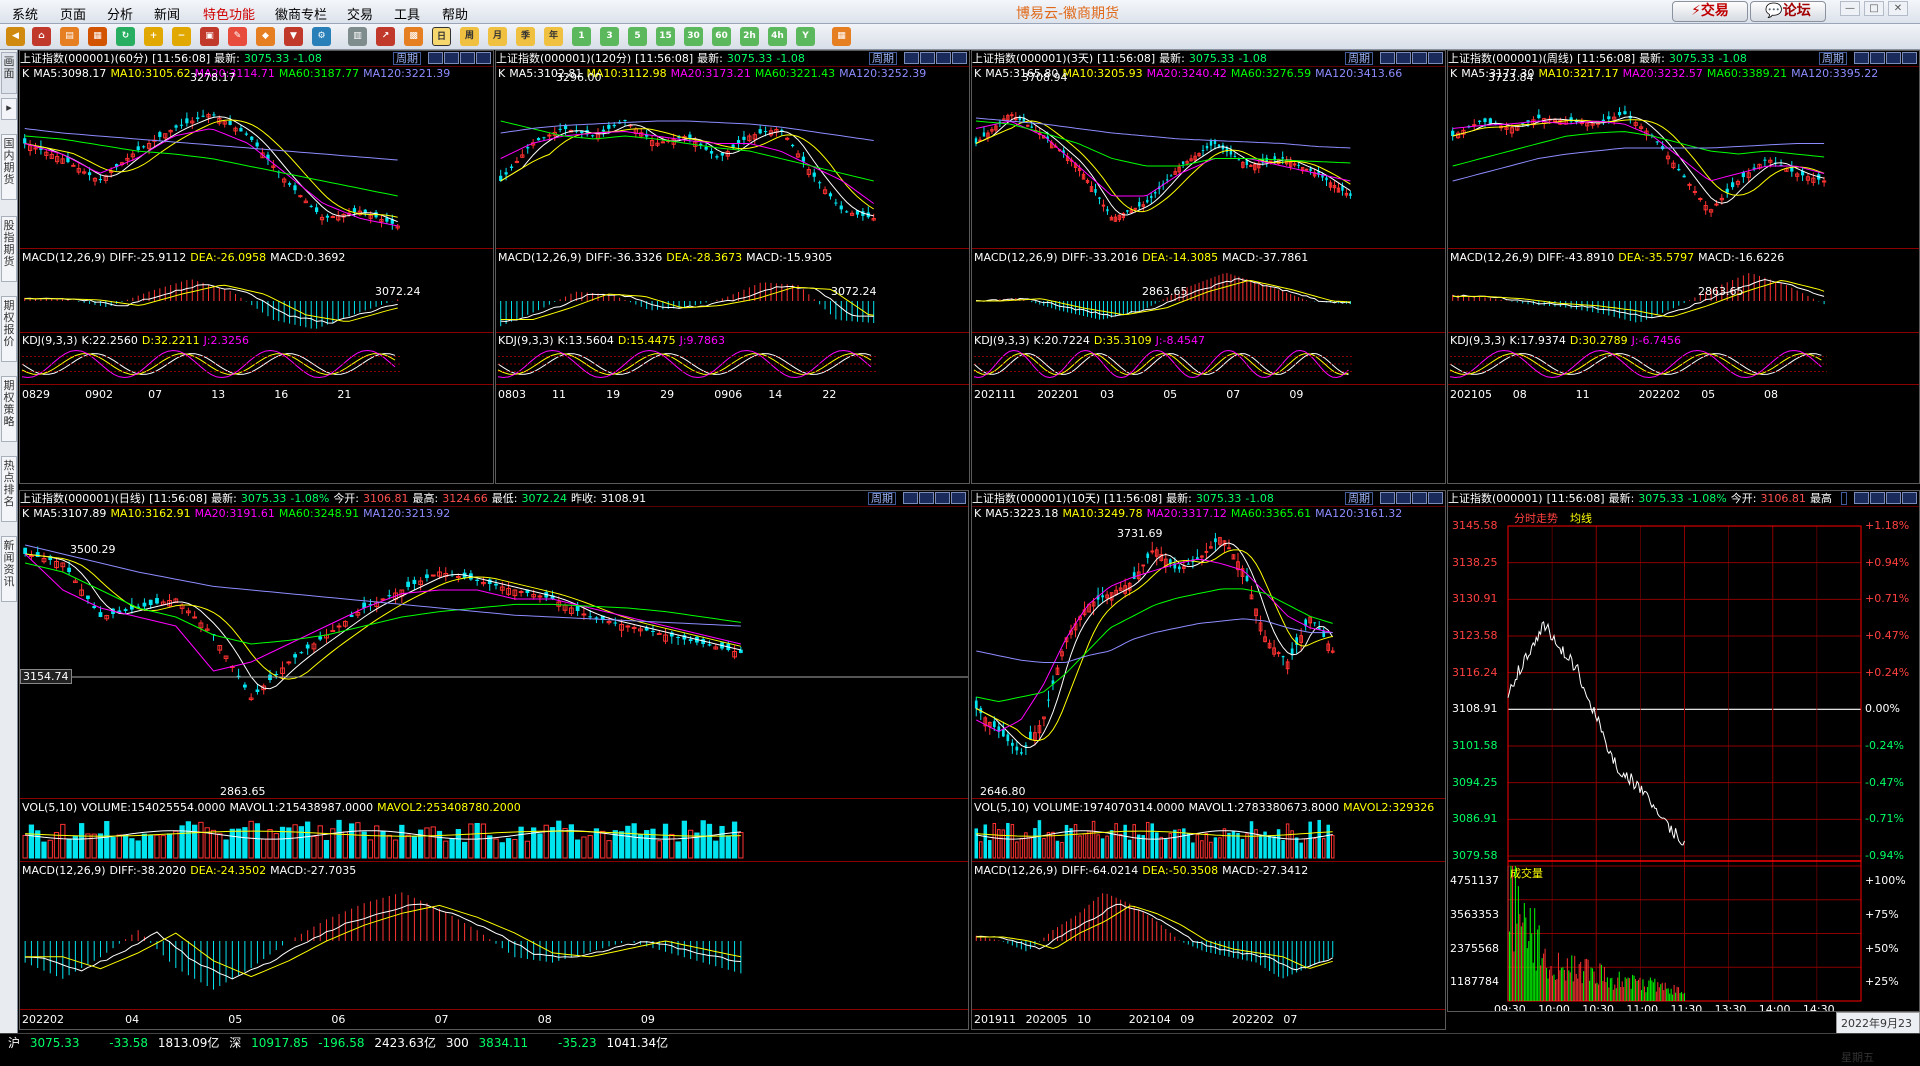 The image size is (1920, 1066). Describe the element at coordinates (526, 340) in the screenshot. I see `indicator-name: KDJ(9,3,3)` at that location.